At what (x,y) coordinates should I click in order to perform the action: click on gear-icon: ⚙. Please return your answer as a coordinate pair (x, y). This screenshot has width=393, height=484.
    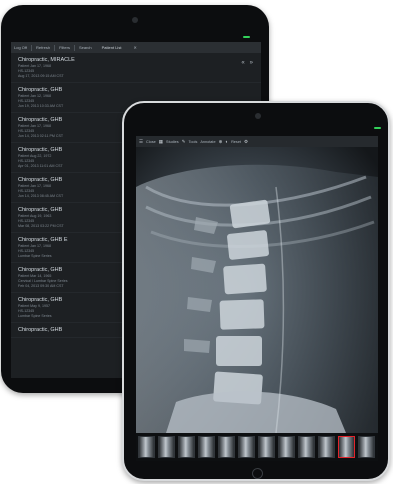
    Looking at the image, I should click on (246, 142).